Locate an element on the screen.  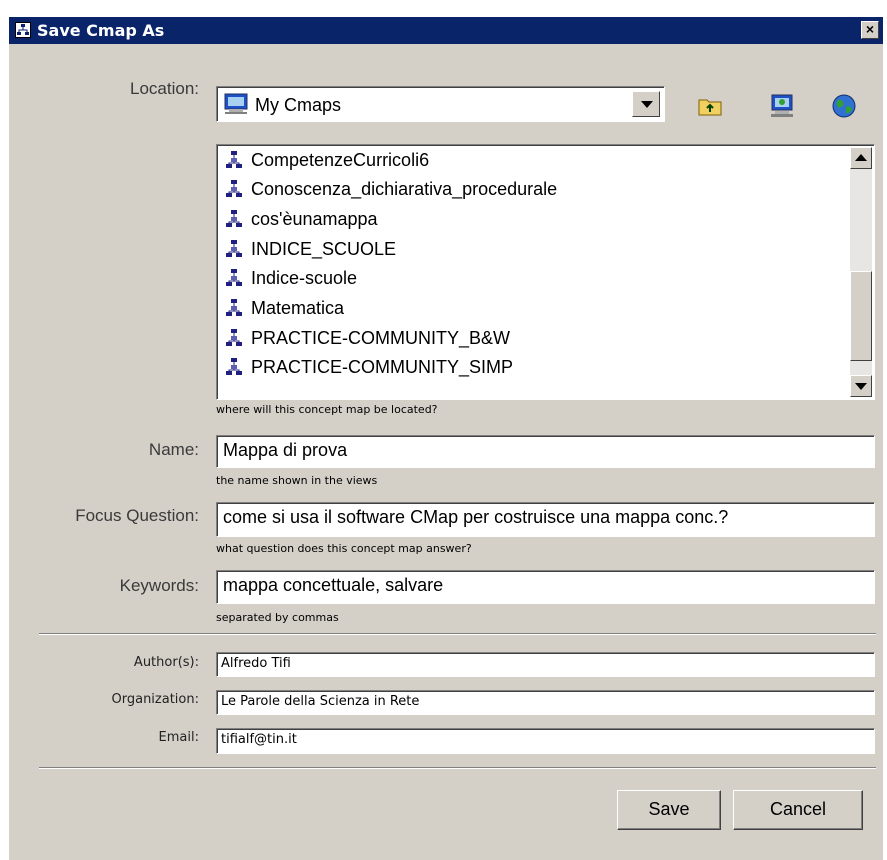
cancel-button: Cancel is located at coordinates (798, 810).